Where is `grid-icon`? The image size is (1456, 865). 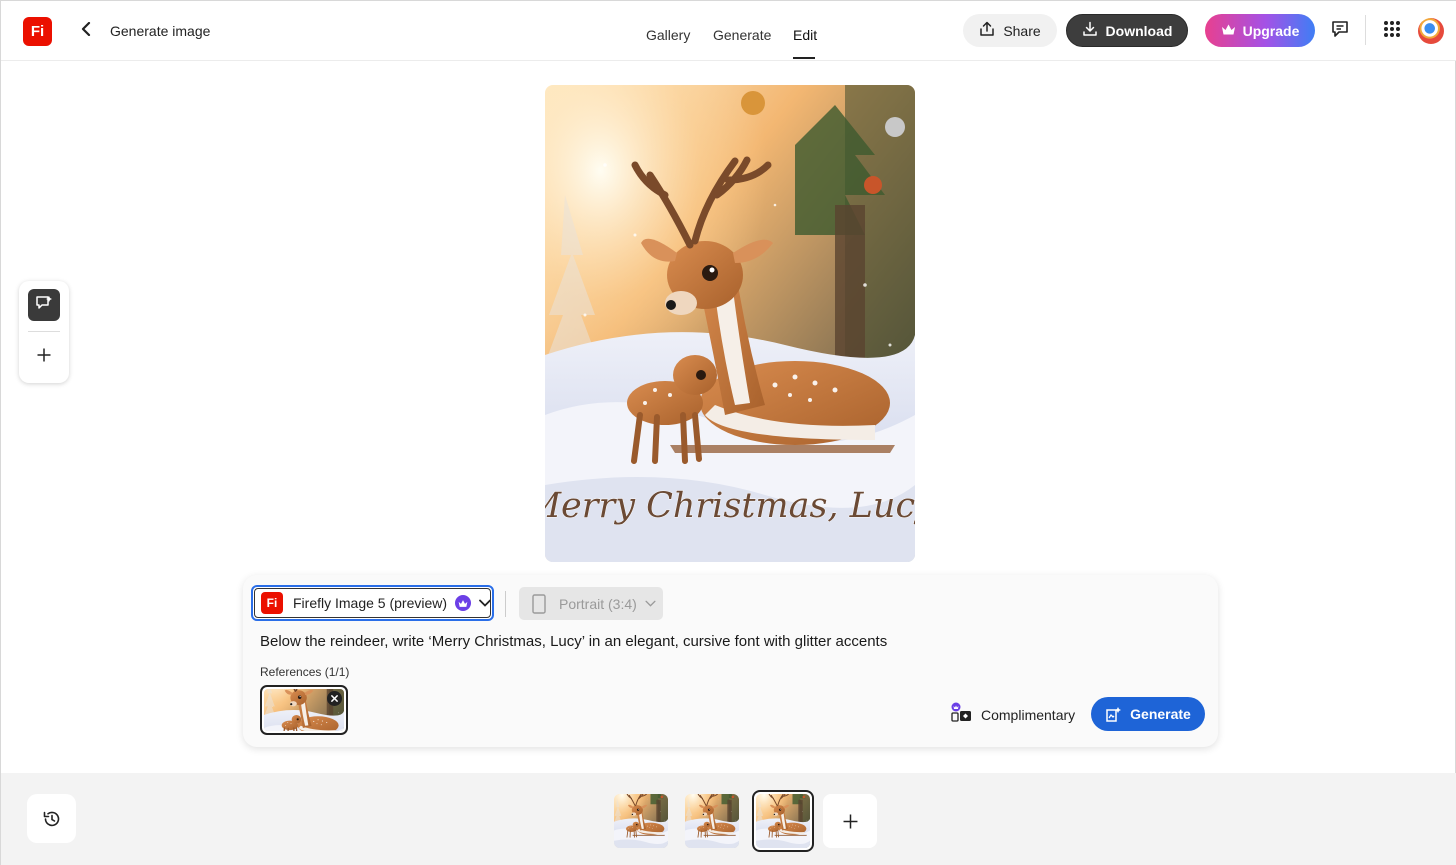 grid-icon is located at coordinates (1392, 31).